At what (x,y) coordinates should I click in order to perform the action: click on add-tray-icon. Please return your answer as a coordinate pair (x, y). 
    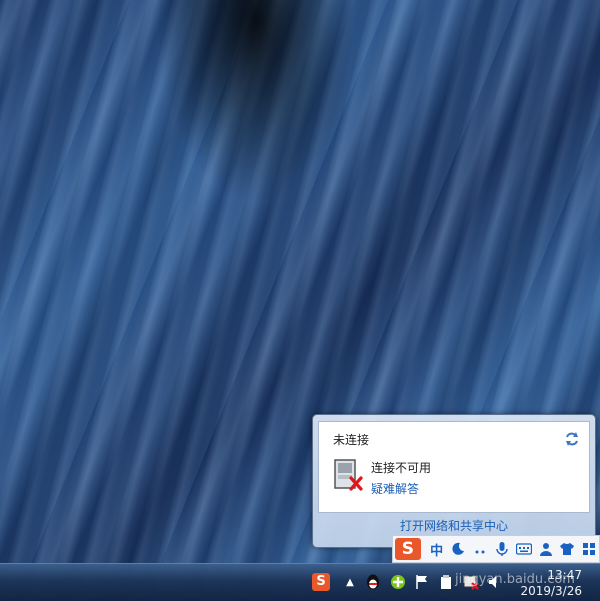
    Looking at the image, I should click on (398, 582).